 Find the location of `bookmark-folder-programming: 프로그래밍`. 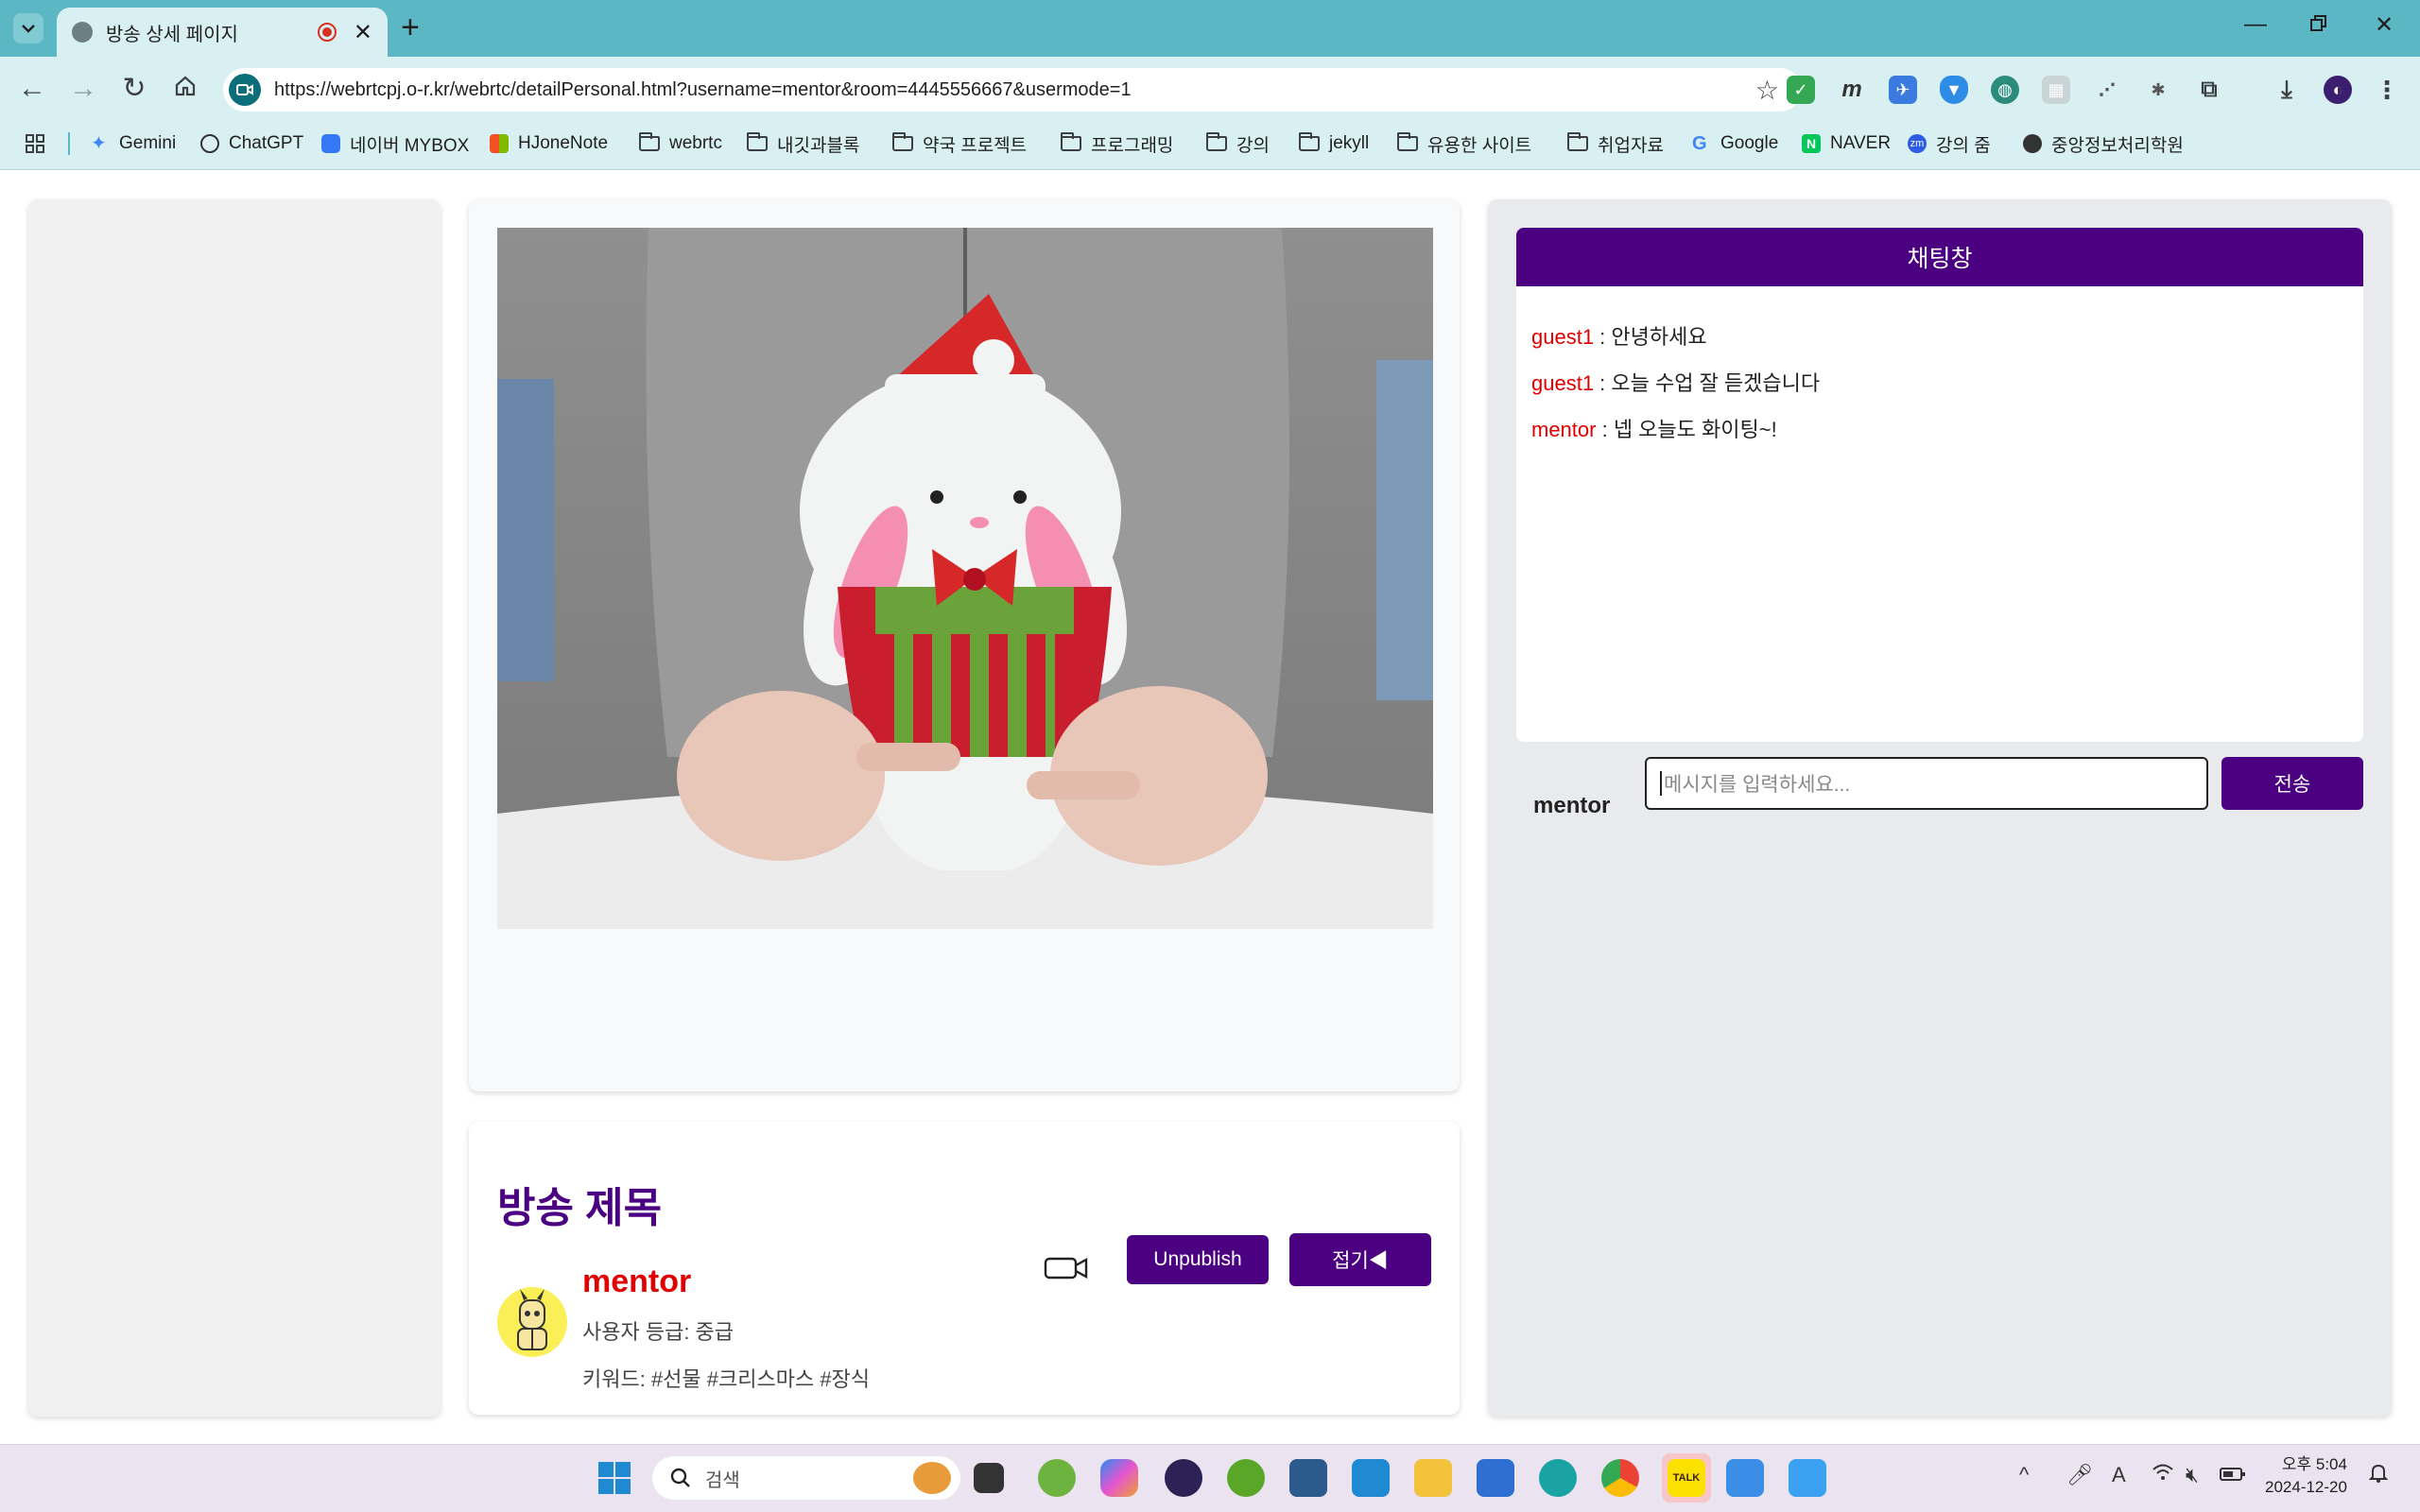

bookmark-folder-programming: 프로그래밍 is located at coordinates (1117, 144).